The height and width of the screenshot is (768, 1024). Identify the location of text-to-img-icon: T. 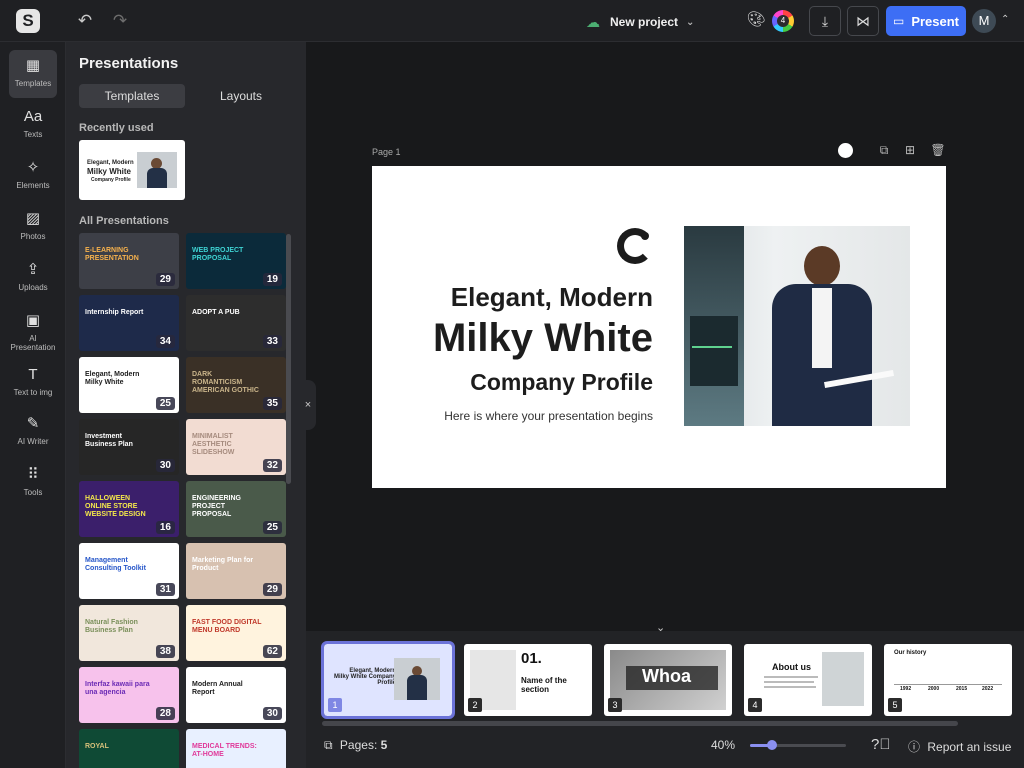
(33, 374).